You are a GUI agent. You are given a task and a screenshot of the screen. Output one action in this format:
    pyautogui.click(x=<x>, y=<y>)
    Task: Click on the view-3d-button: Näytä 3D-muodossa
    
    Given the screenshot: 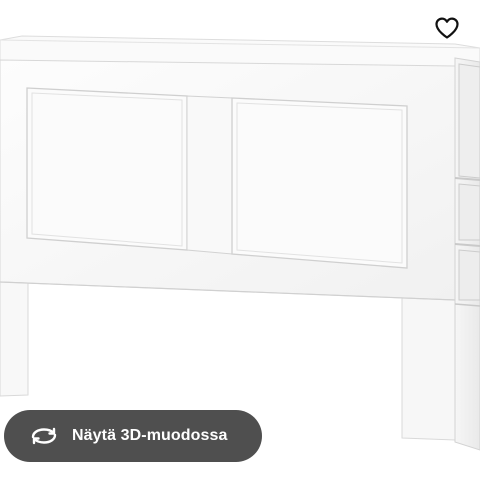 What is the action you would take?
    pyautogui.click(x=133, y=436)
    